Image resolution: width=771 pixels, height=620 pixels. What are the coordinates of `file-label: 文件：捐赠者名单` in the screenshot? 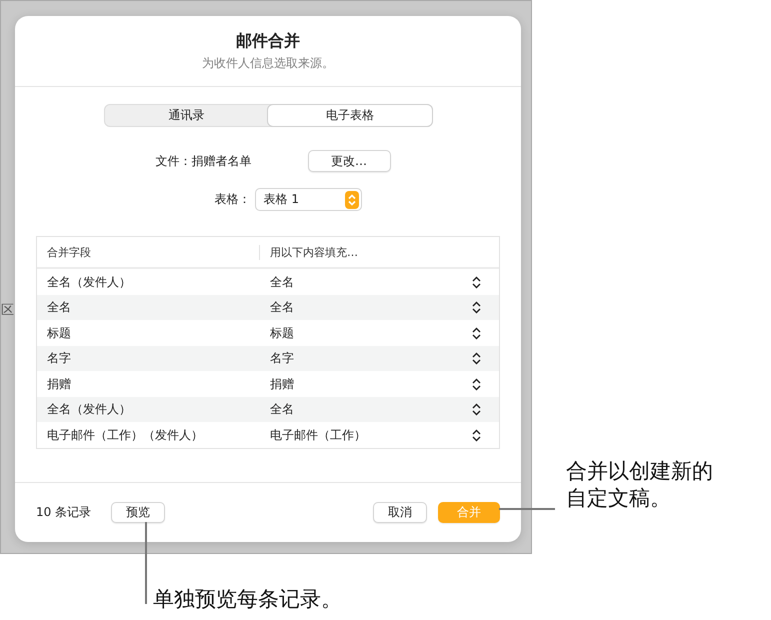 It's located at (204, 161).